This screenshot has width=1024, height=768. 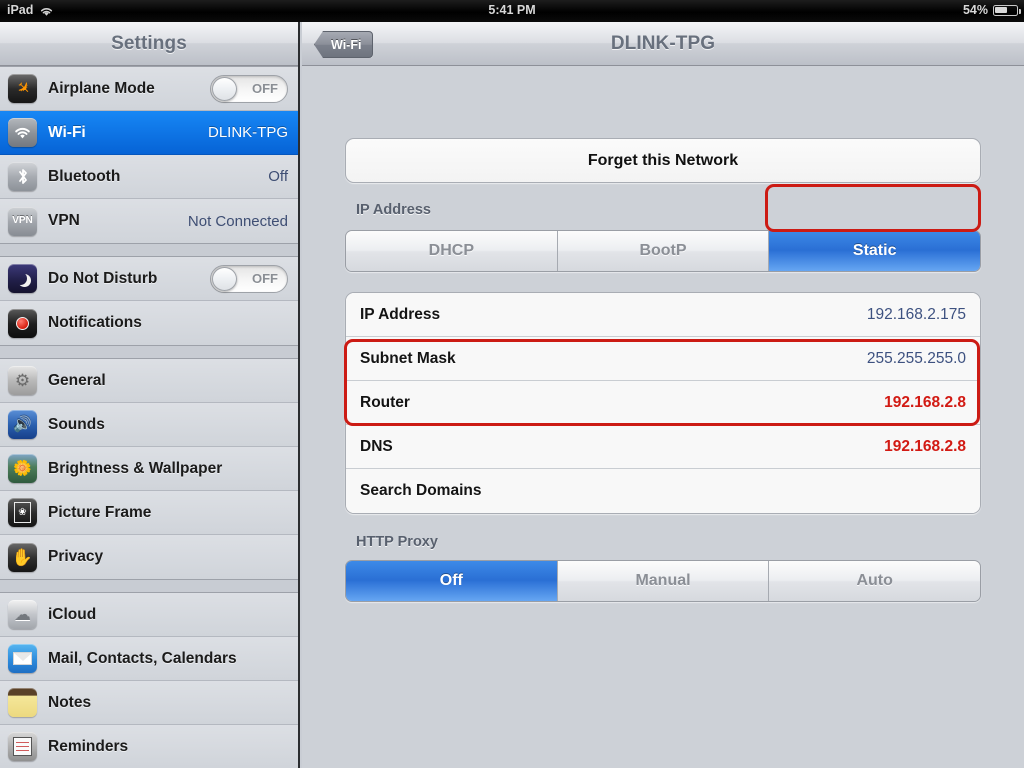 I want to click on sidebar-item-value: Off, so click(x=278, y=176).